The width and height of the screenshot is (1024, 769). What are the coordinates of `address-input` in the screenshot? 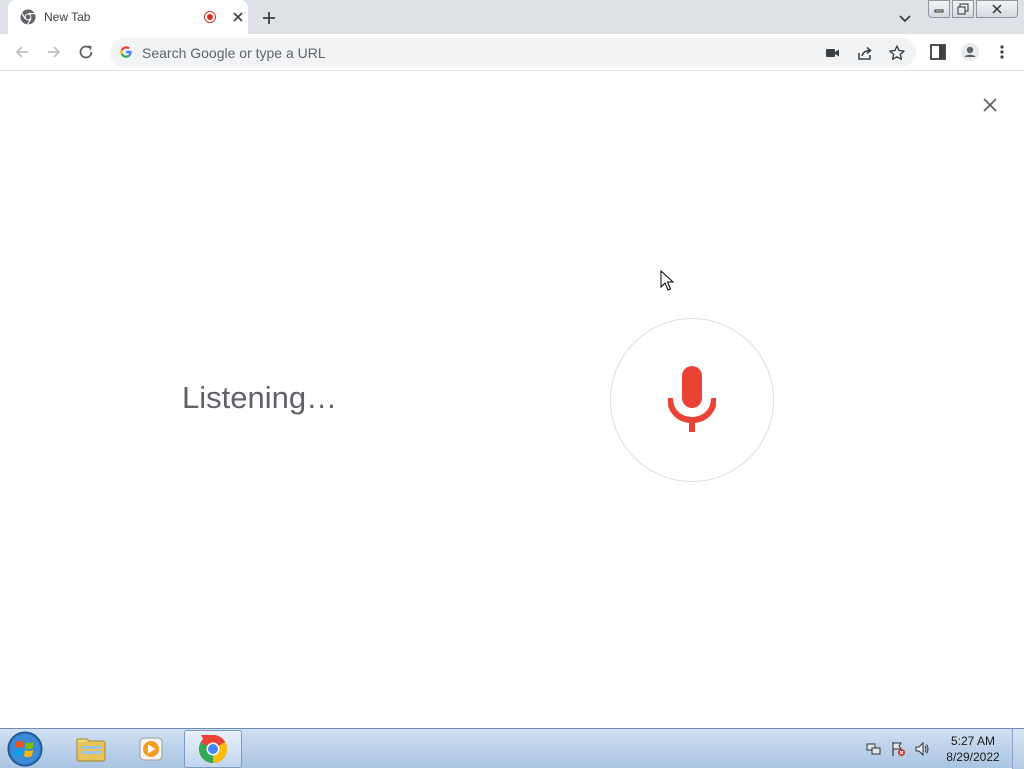 It's located at (462, 52).